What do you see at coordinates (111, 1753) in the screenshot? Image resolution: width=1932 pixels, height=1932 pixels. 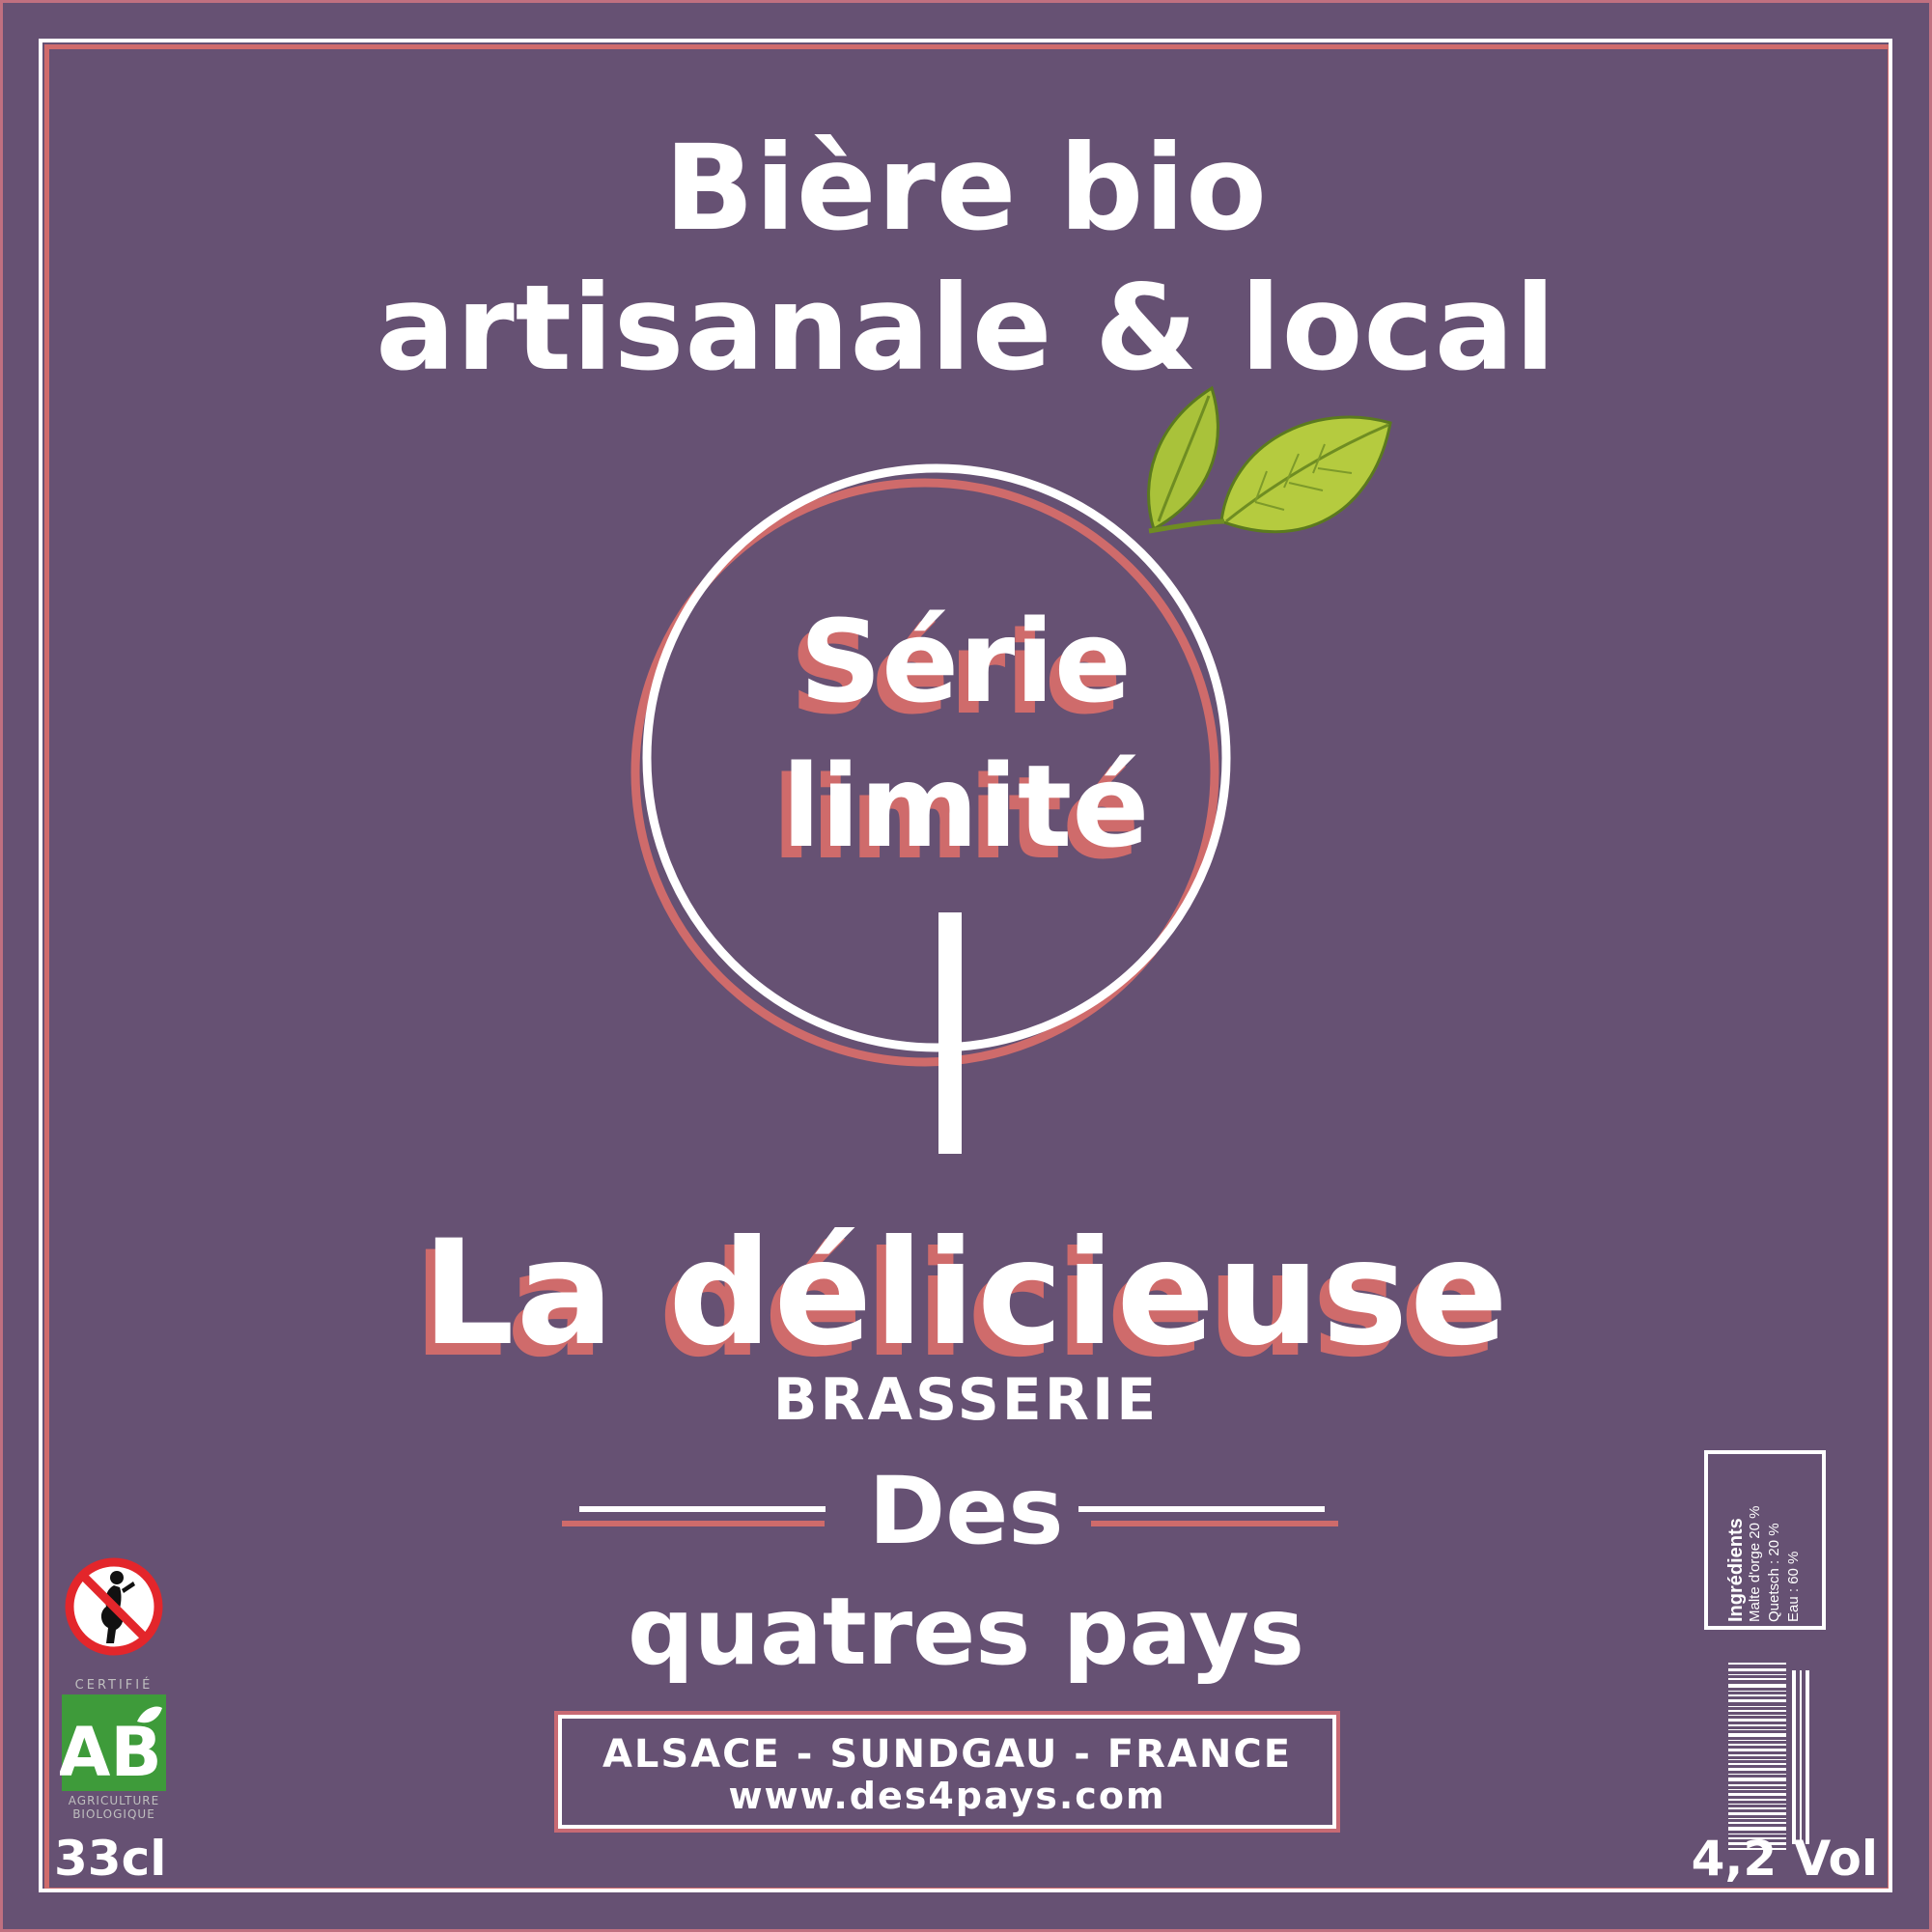 I see `ab-logo-mark: AB` at bounding box center [111, 1753].